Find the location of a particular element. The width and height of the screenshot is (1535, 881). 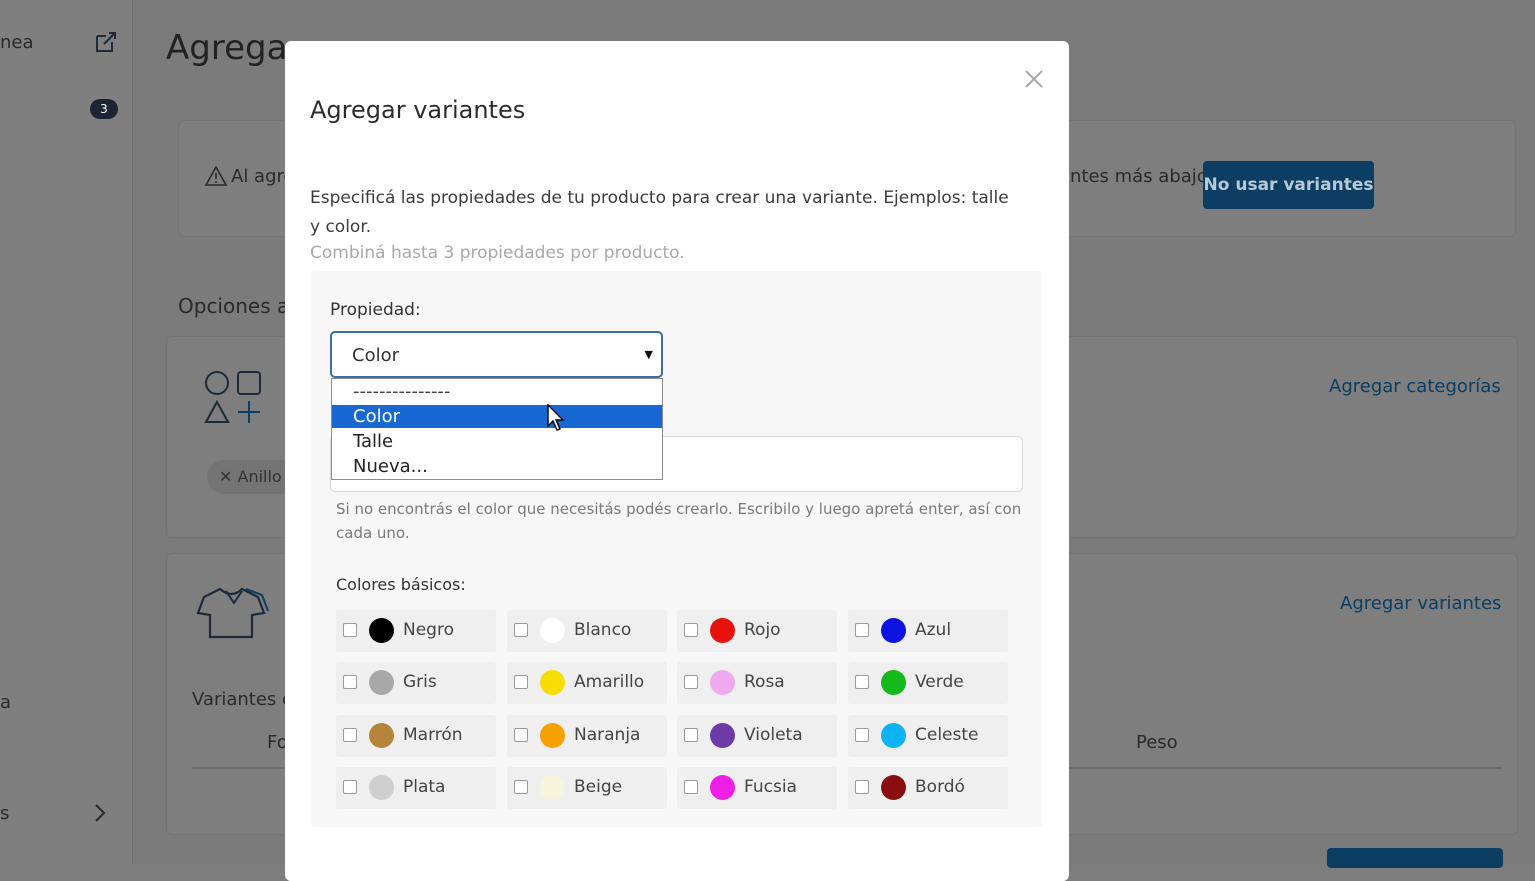

variants-heading: Variantes c is located at coordinates (242, 699).